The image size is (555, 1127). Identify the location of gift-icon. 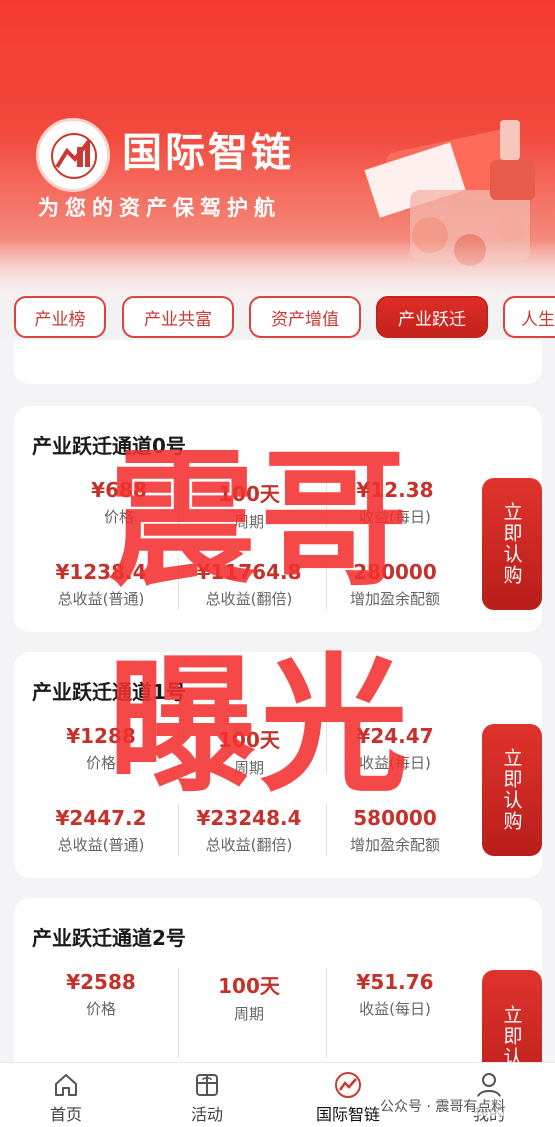
(207, 1085).